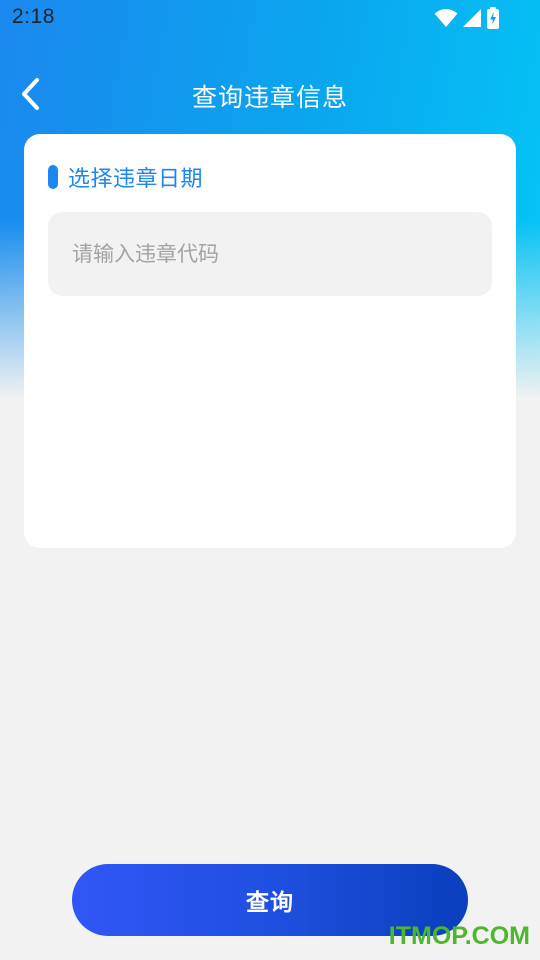 The width and height of the screenshot is (540, 960). Describe the element at coordinates (493, 18) in the screenshot. I see `battery-charging-icon` at that location.